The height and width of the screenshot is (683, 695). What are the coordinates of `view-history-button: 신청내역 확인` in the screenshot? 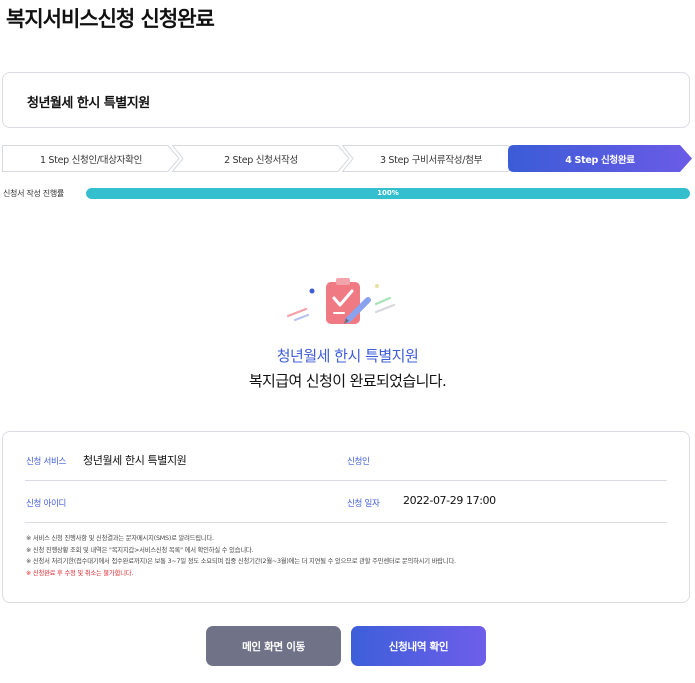 It's located at (418, 646).